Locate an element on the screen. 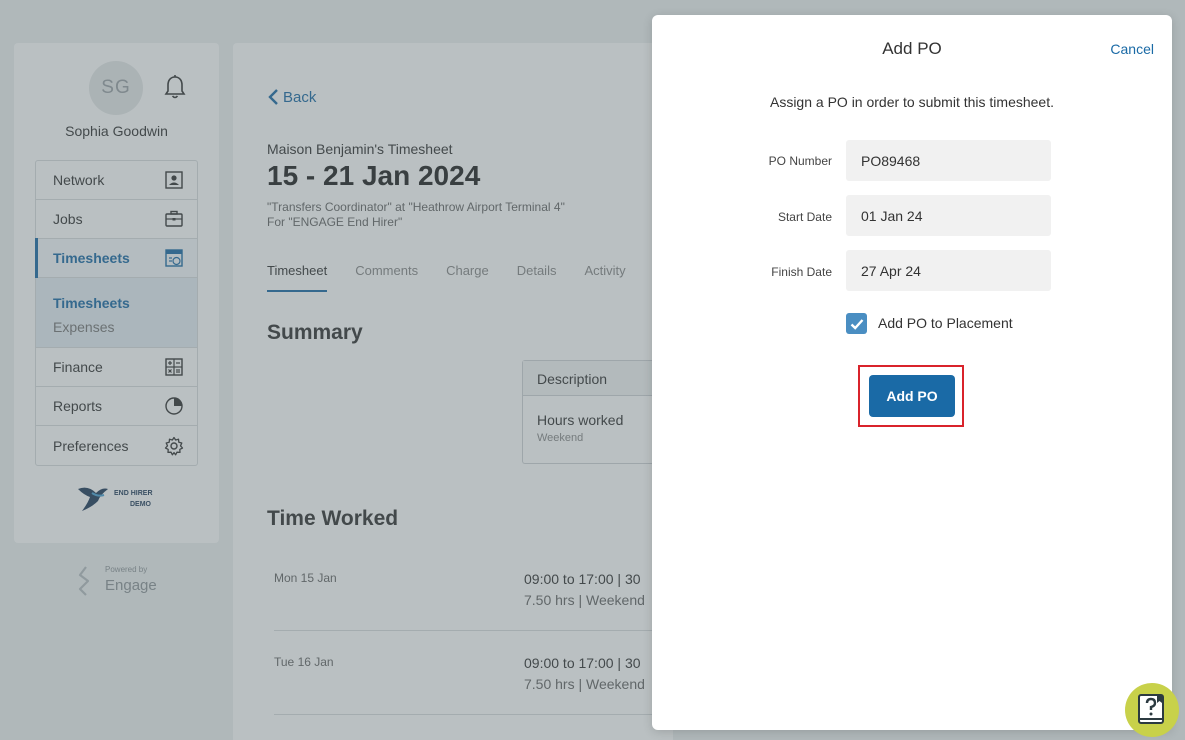 This screenshot has width=1185, height=740. add-po-to-placement-checkbox is located at coordinates (856, 323).